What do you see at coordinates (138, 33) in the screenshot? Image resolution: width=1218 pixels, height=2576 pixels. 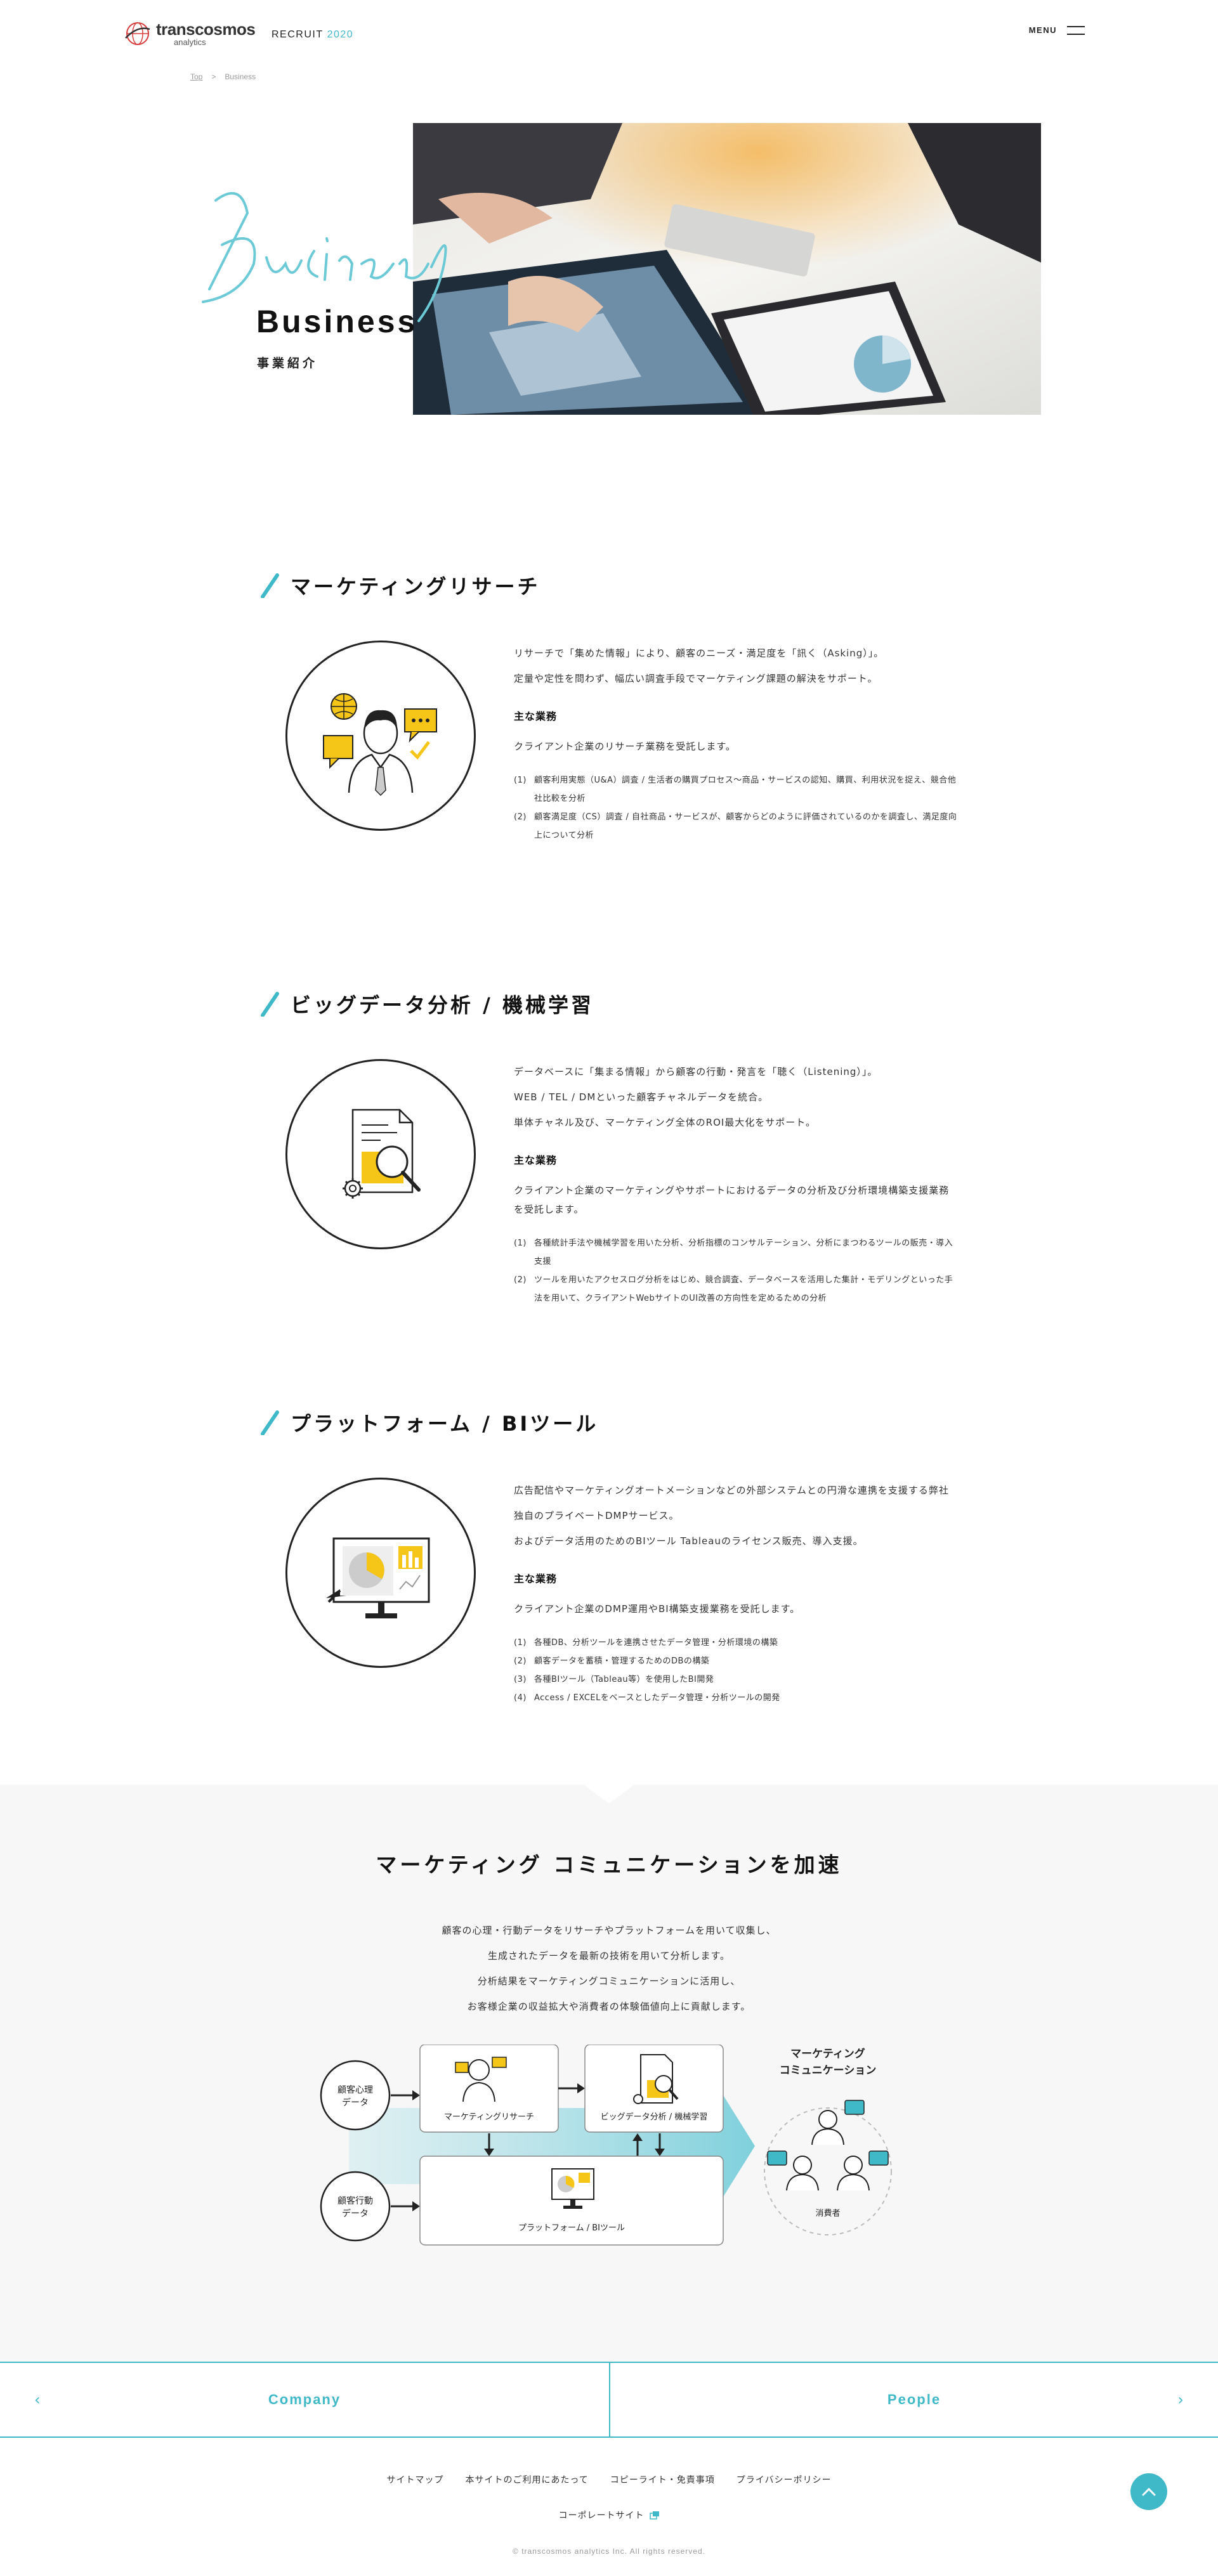 I see `globe-logo-icon` at bounding box center [138, 33].